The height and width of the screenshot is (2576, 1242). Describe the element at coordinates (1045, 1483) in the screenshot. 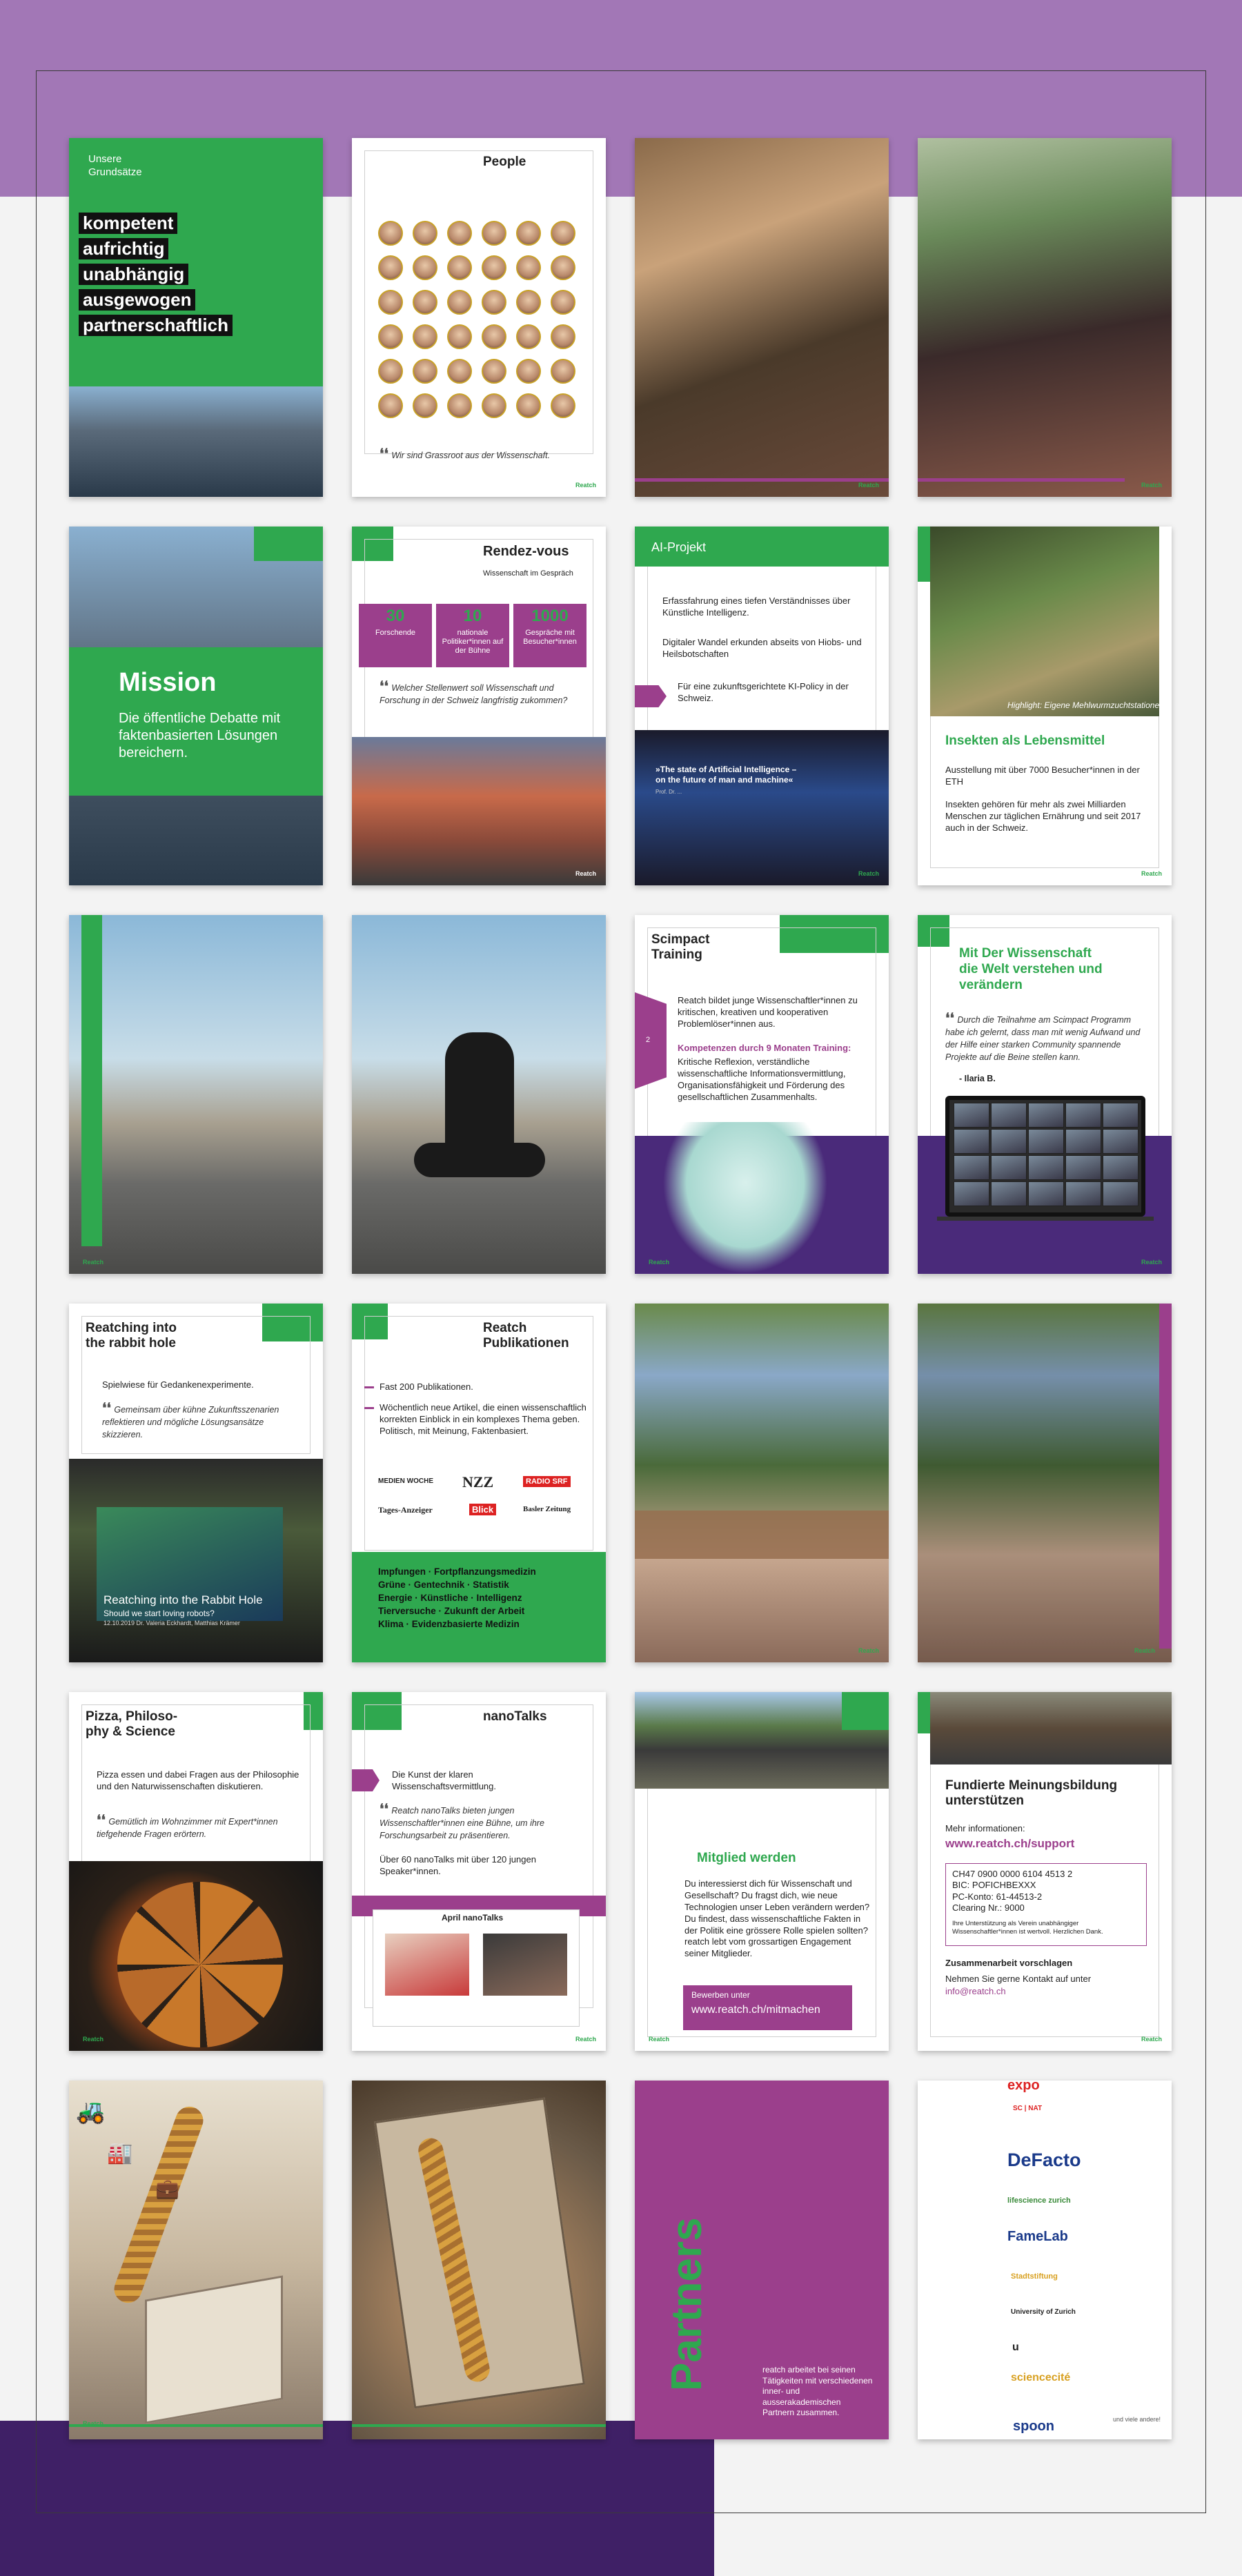

I see `card-garden-photo-2: Reatch` at that location.